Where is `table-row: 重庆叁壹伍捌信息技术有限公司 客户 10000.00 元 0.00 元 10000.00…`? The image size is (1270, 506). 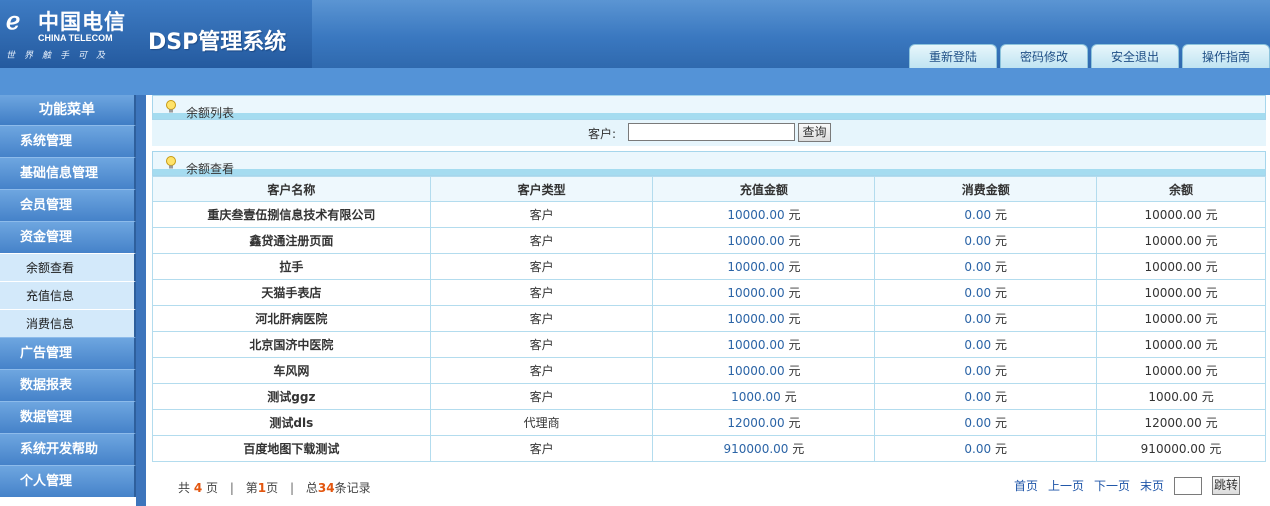
table-row: 重庆叁壹伍捌信息技术有限公司 客户 10000.00 元 0.00 元 10000.00… is located at coordinates (709, 214).